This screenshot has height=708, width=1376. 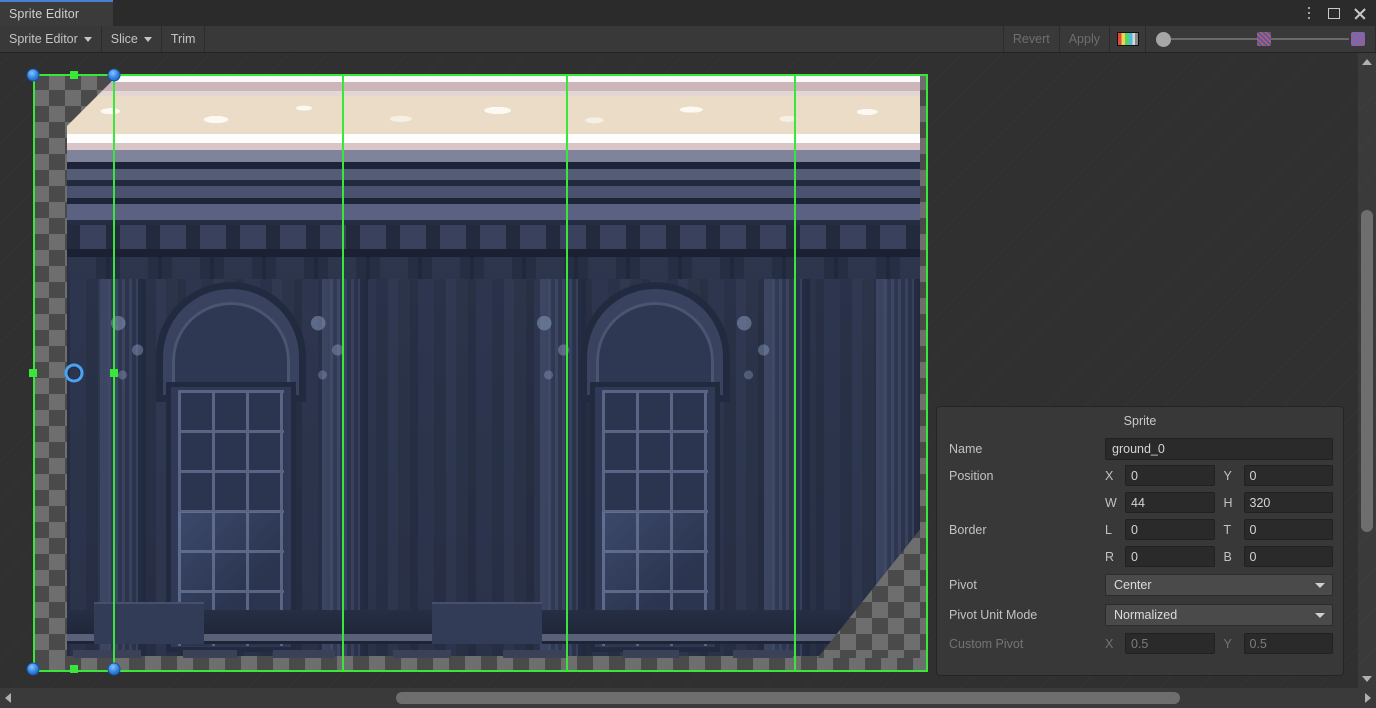 What do you see at coordinates (1367, 62) in the screenshot?
I see `scroll-up-arrow-icon` at bounding box center [1367, 62].